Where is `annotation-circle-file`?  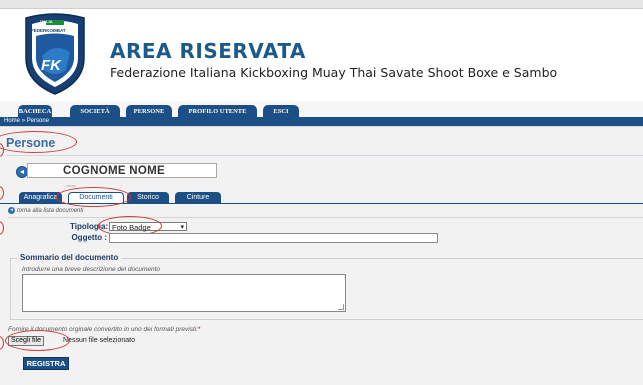
annotation-circle-file is located at coordinates (37, 340).